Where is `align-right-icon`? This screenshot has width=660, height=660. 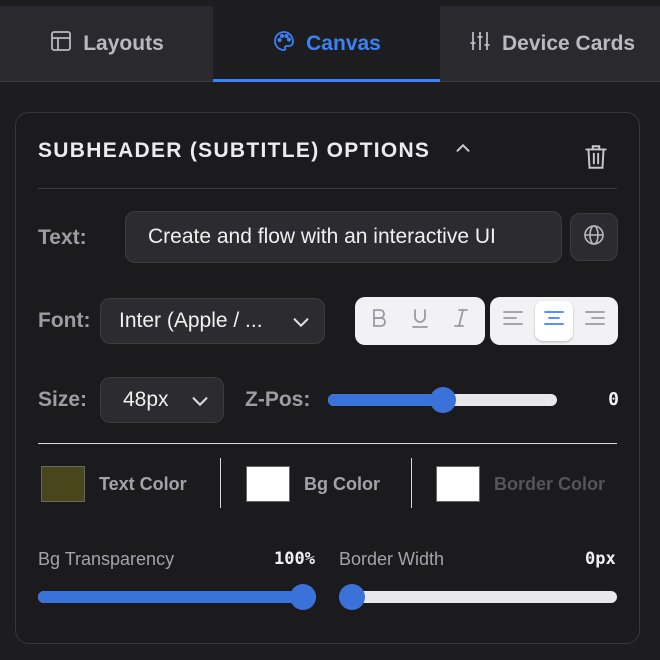 align-right-icon is located at coordinates (595, 321).